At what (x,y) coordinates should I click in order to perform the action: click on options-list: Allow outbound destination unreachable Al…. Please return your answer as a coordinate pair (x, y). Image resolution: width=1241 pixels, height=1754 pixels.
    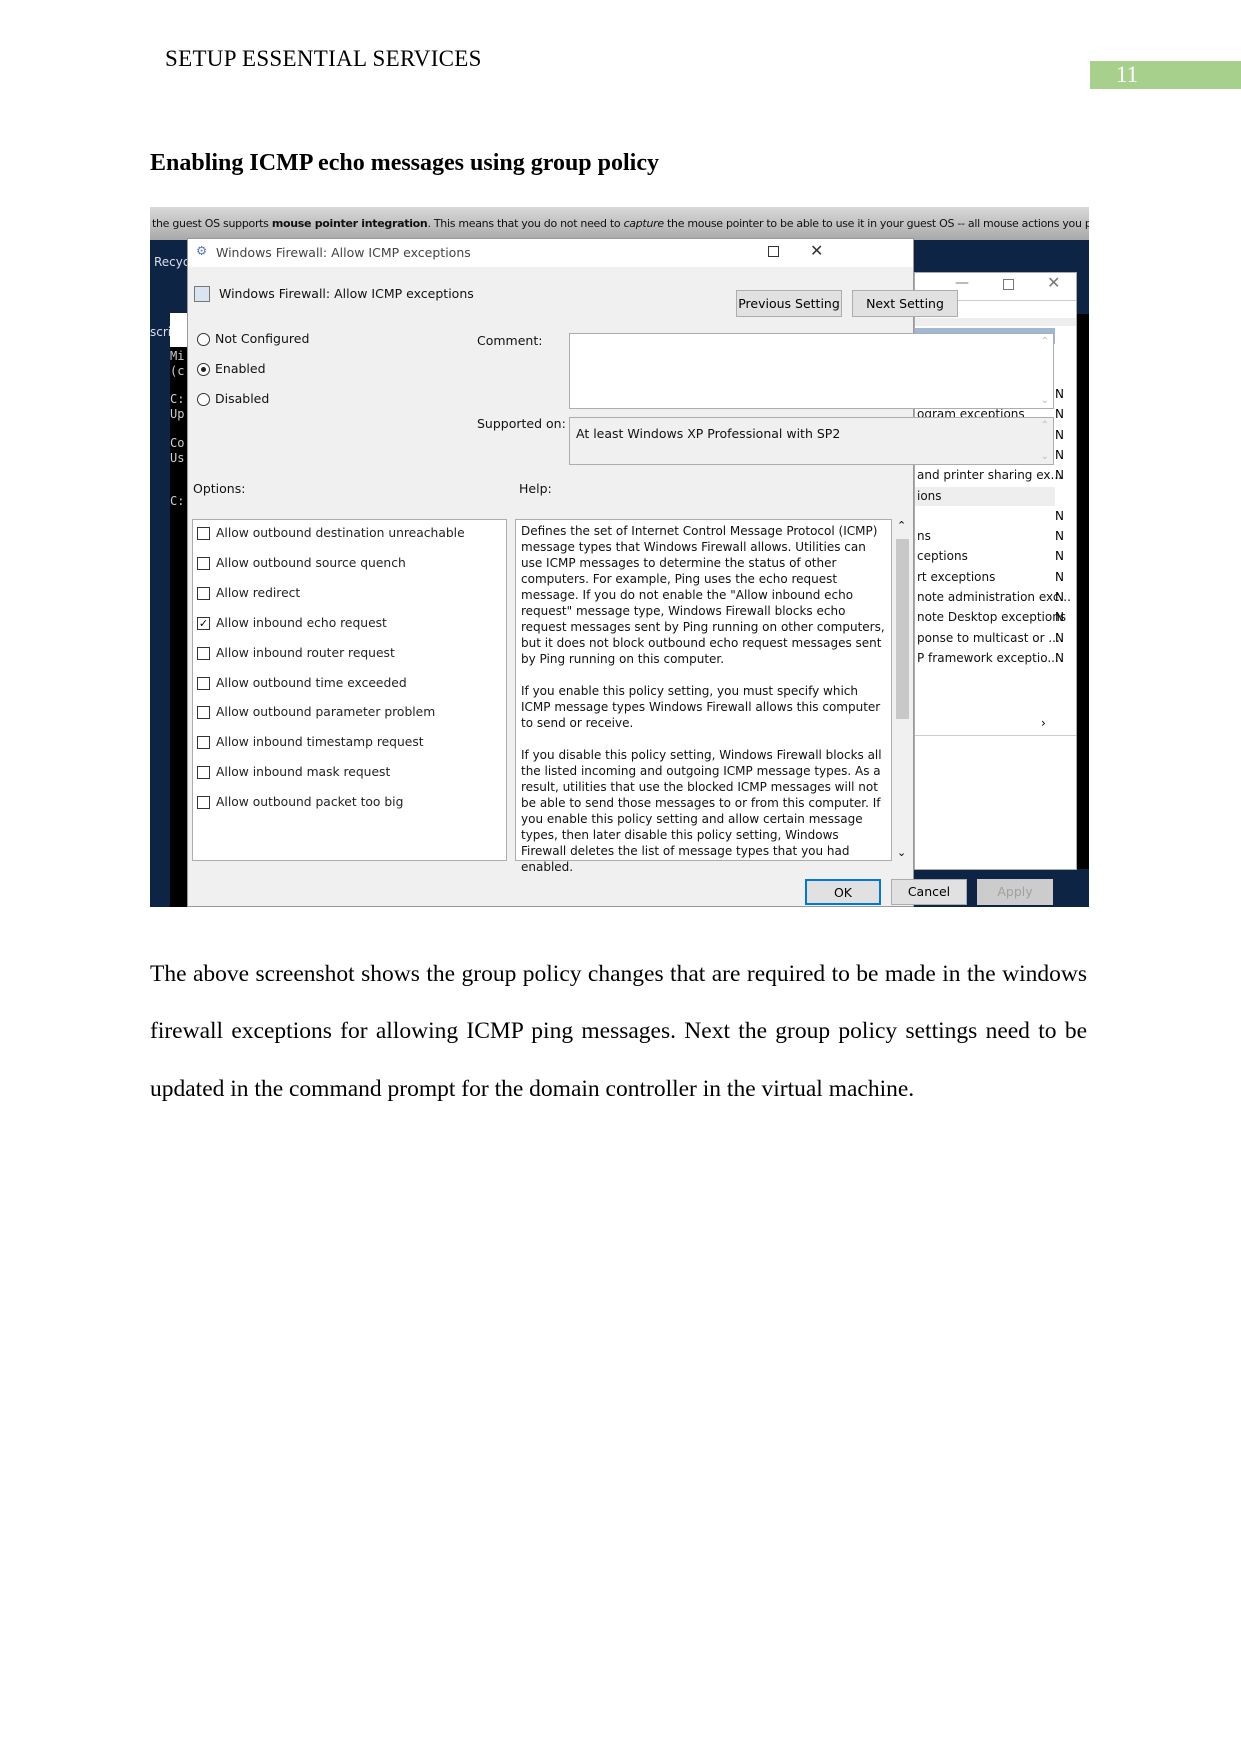
    Looking at the image, I should click on (349, 690).